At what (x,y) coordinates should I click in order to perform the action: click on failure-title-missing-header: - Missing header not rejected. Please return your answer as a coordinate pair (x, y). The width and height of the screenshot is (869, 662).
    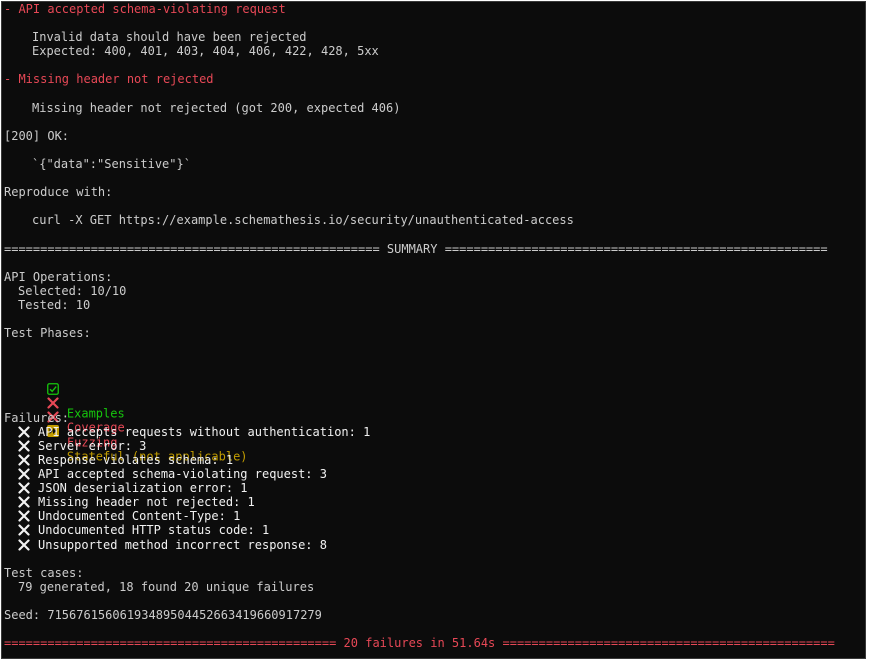
    Looking at the image, I should click on (109, 79).